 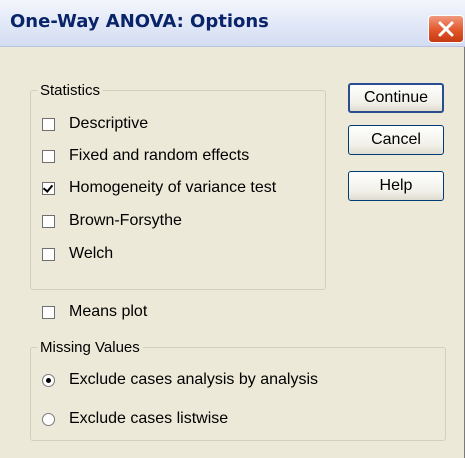 I want to click on welch-option: Welch, so click(x=77, y=254).